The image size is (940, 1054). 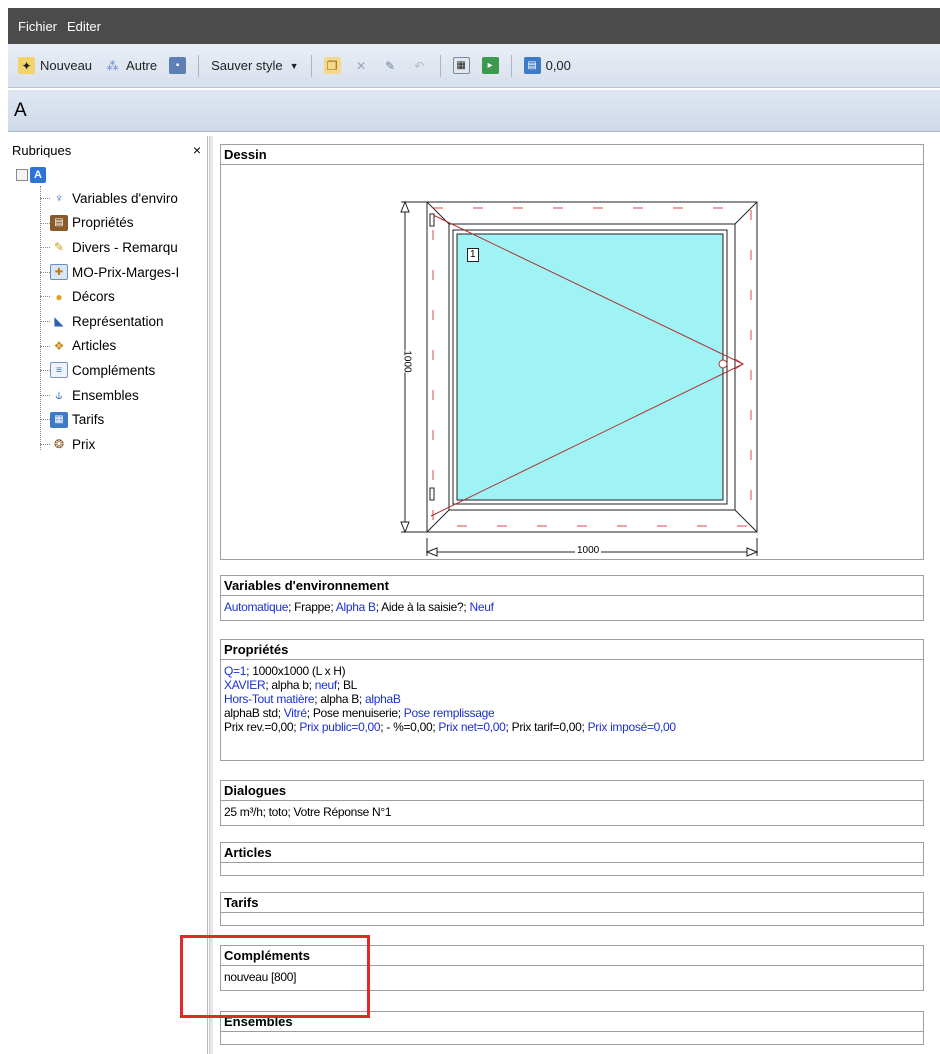 What do you see at coordinates (59, 296) in the screenshot?
I see `palette-icon: ●` at bounding box center [59, 296].